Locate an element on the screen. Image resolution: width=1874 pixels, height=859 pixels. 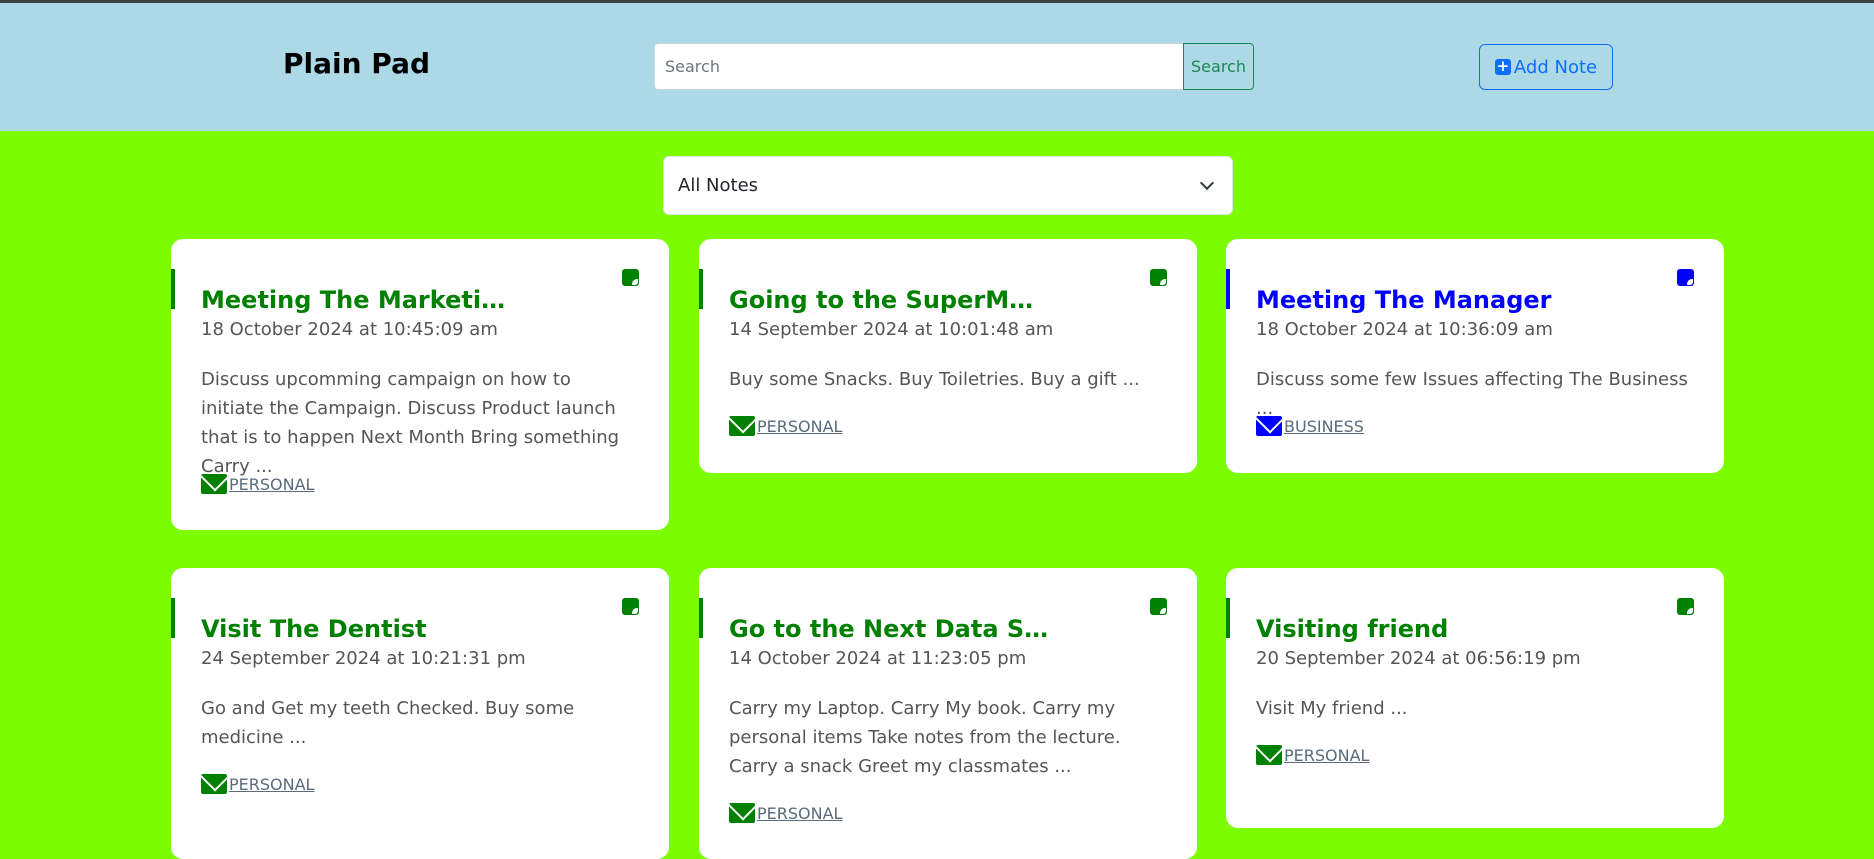
tag-link-business: BUSINESS is located at coordinates (1324, 426).